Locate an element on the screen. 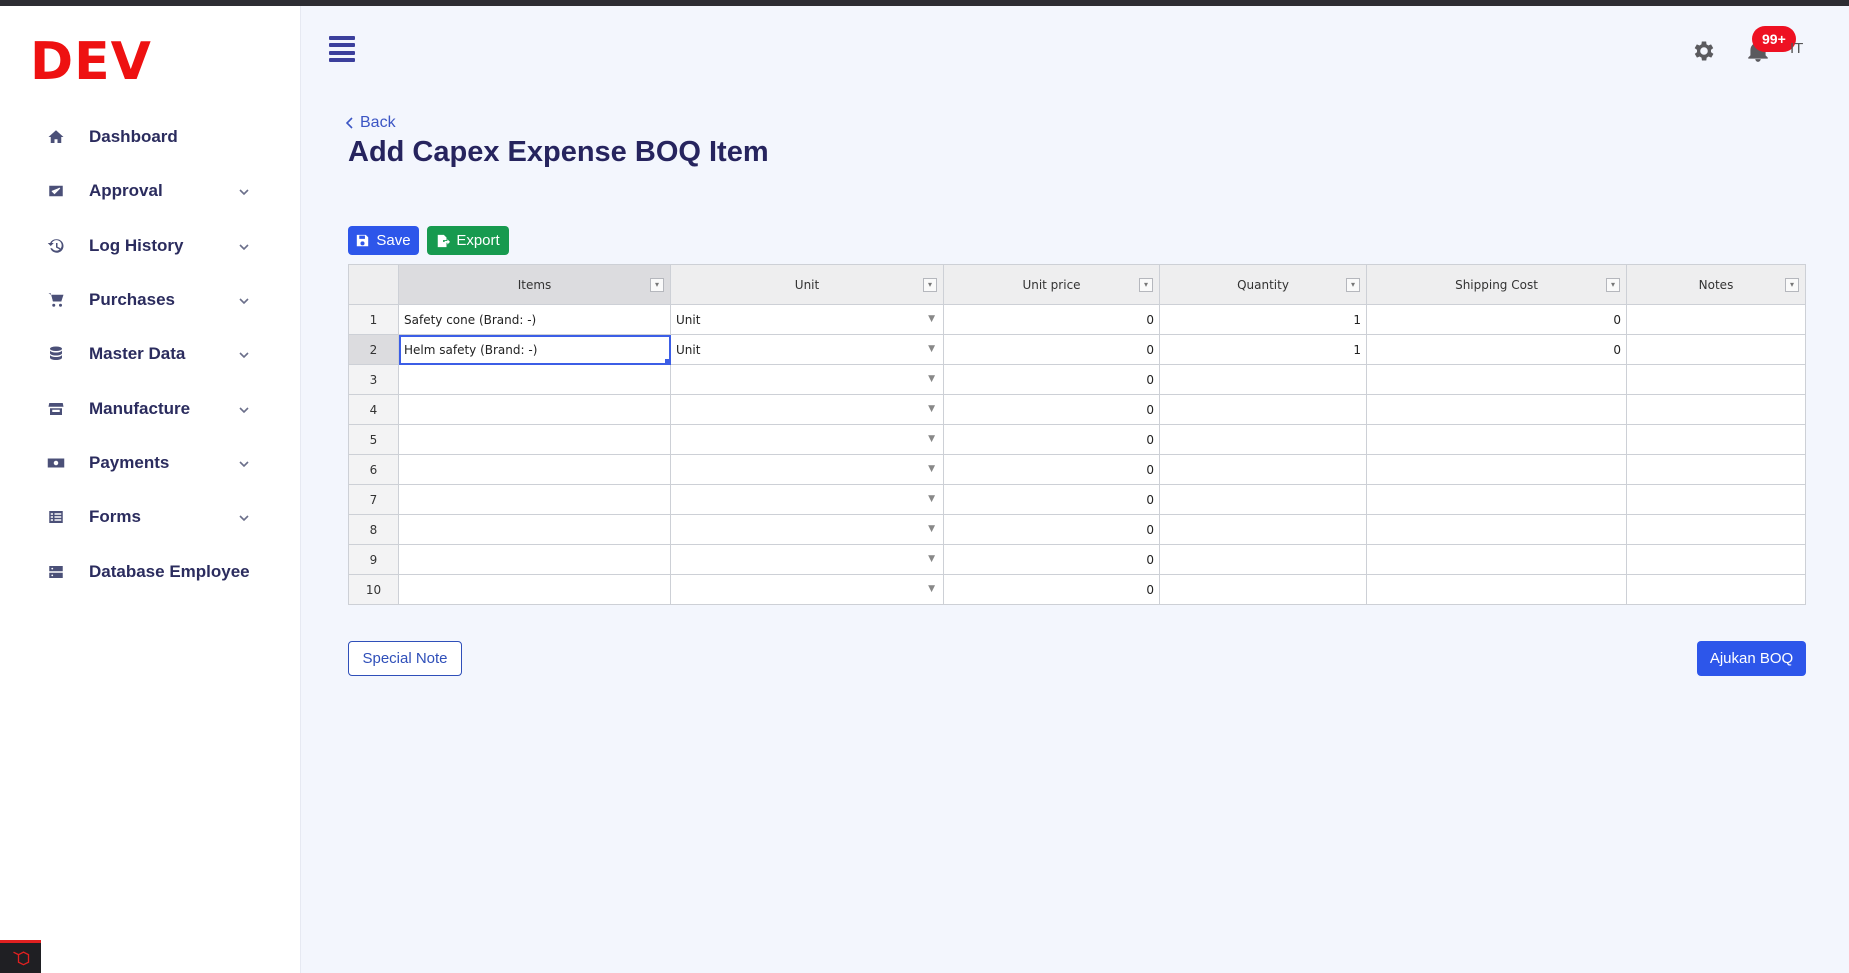 The width and height of the screenshot is (1849, 973). sidebar-item-dashboard: Dashboard is located at coordinates (150, 137).